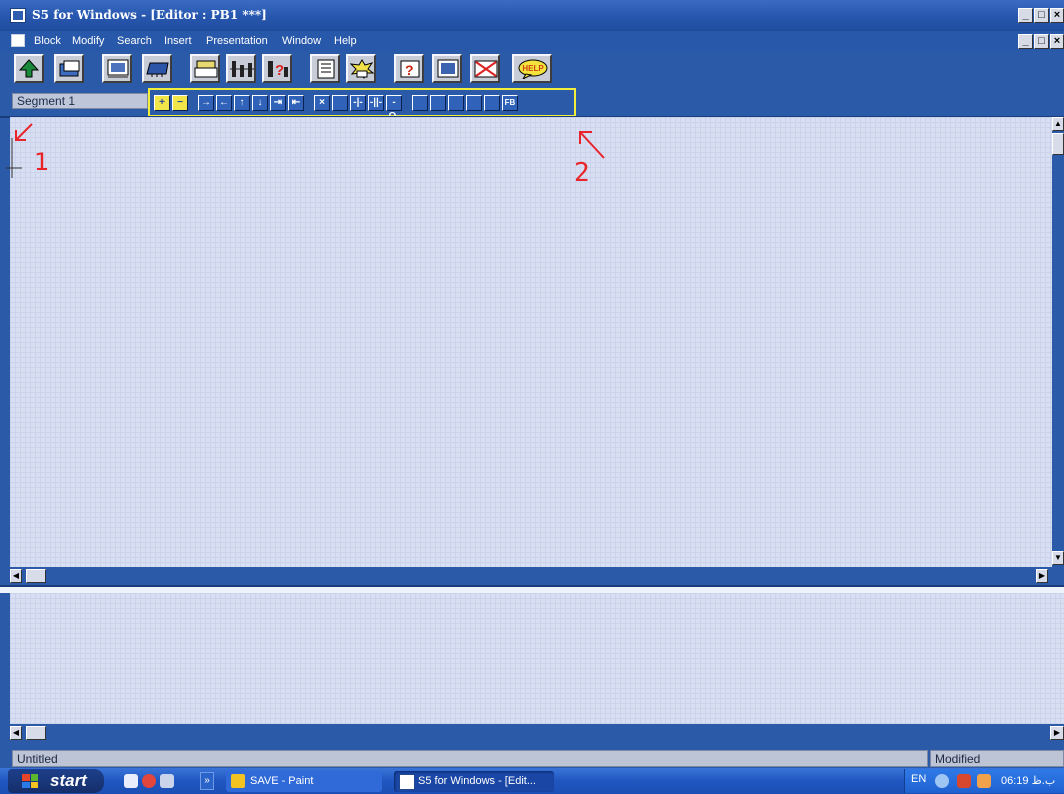 This screenshot has height=794, width=1064. I want to click on start-button: start, so click(56, 781).